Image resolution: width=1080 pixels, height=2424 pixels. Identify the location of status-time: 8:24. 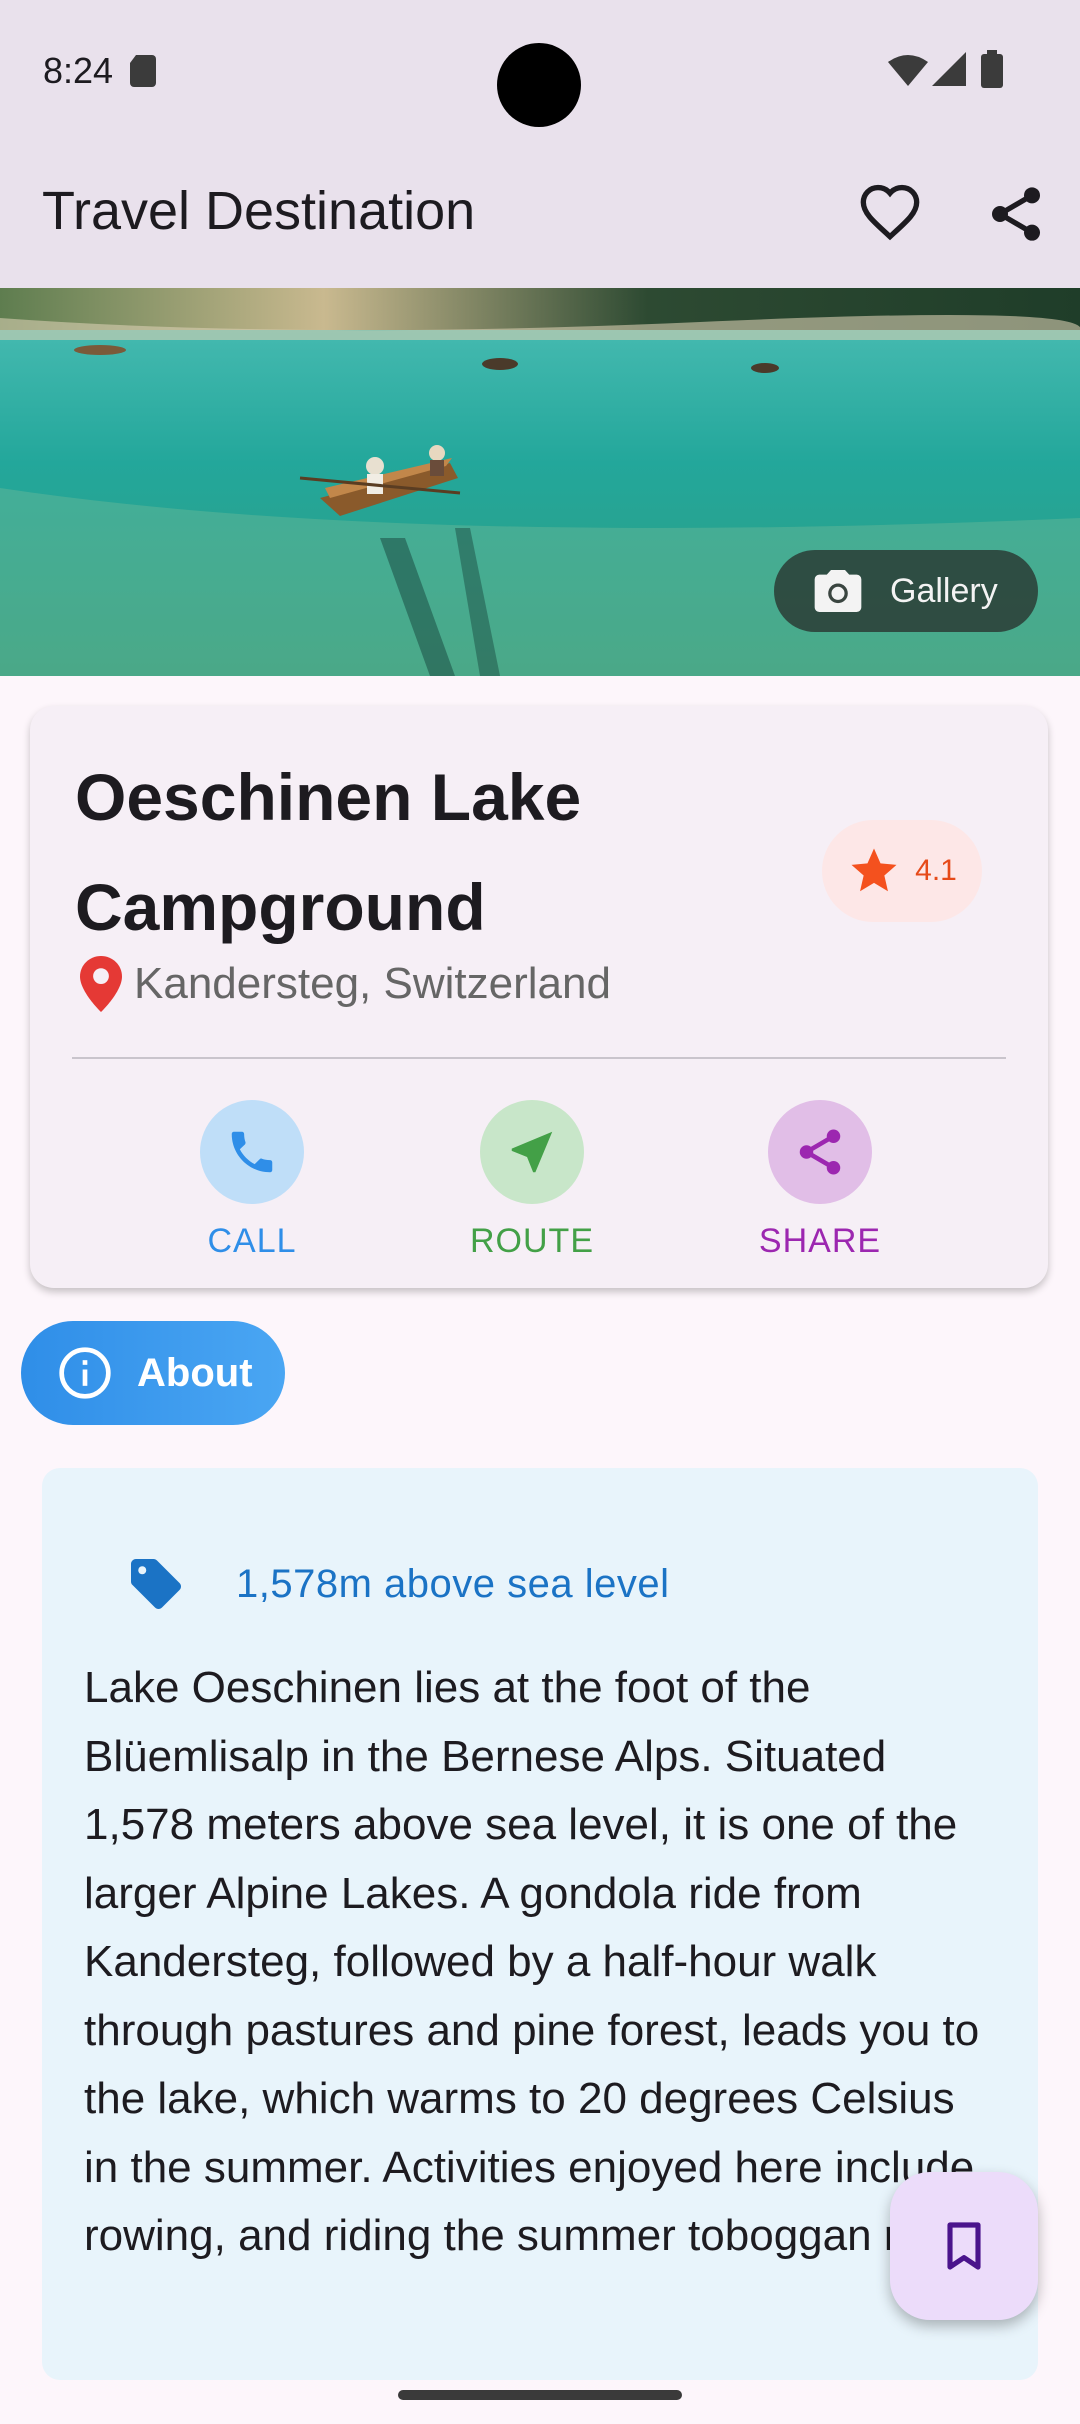
(78, 70).